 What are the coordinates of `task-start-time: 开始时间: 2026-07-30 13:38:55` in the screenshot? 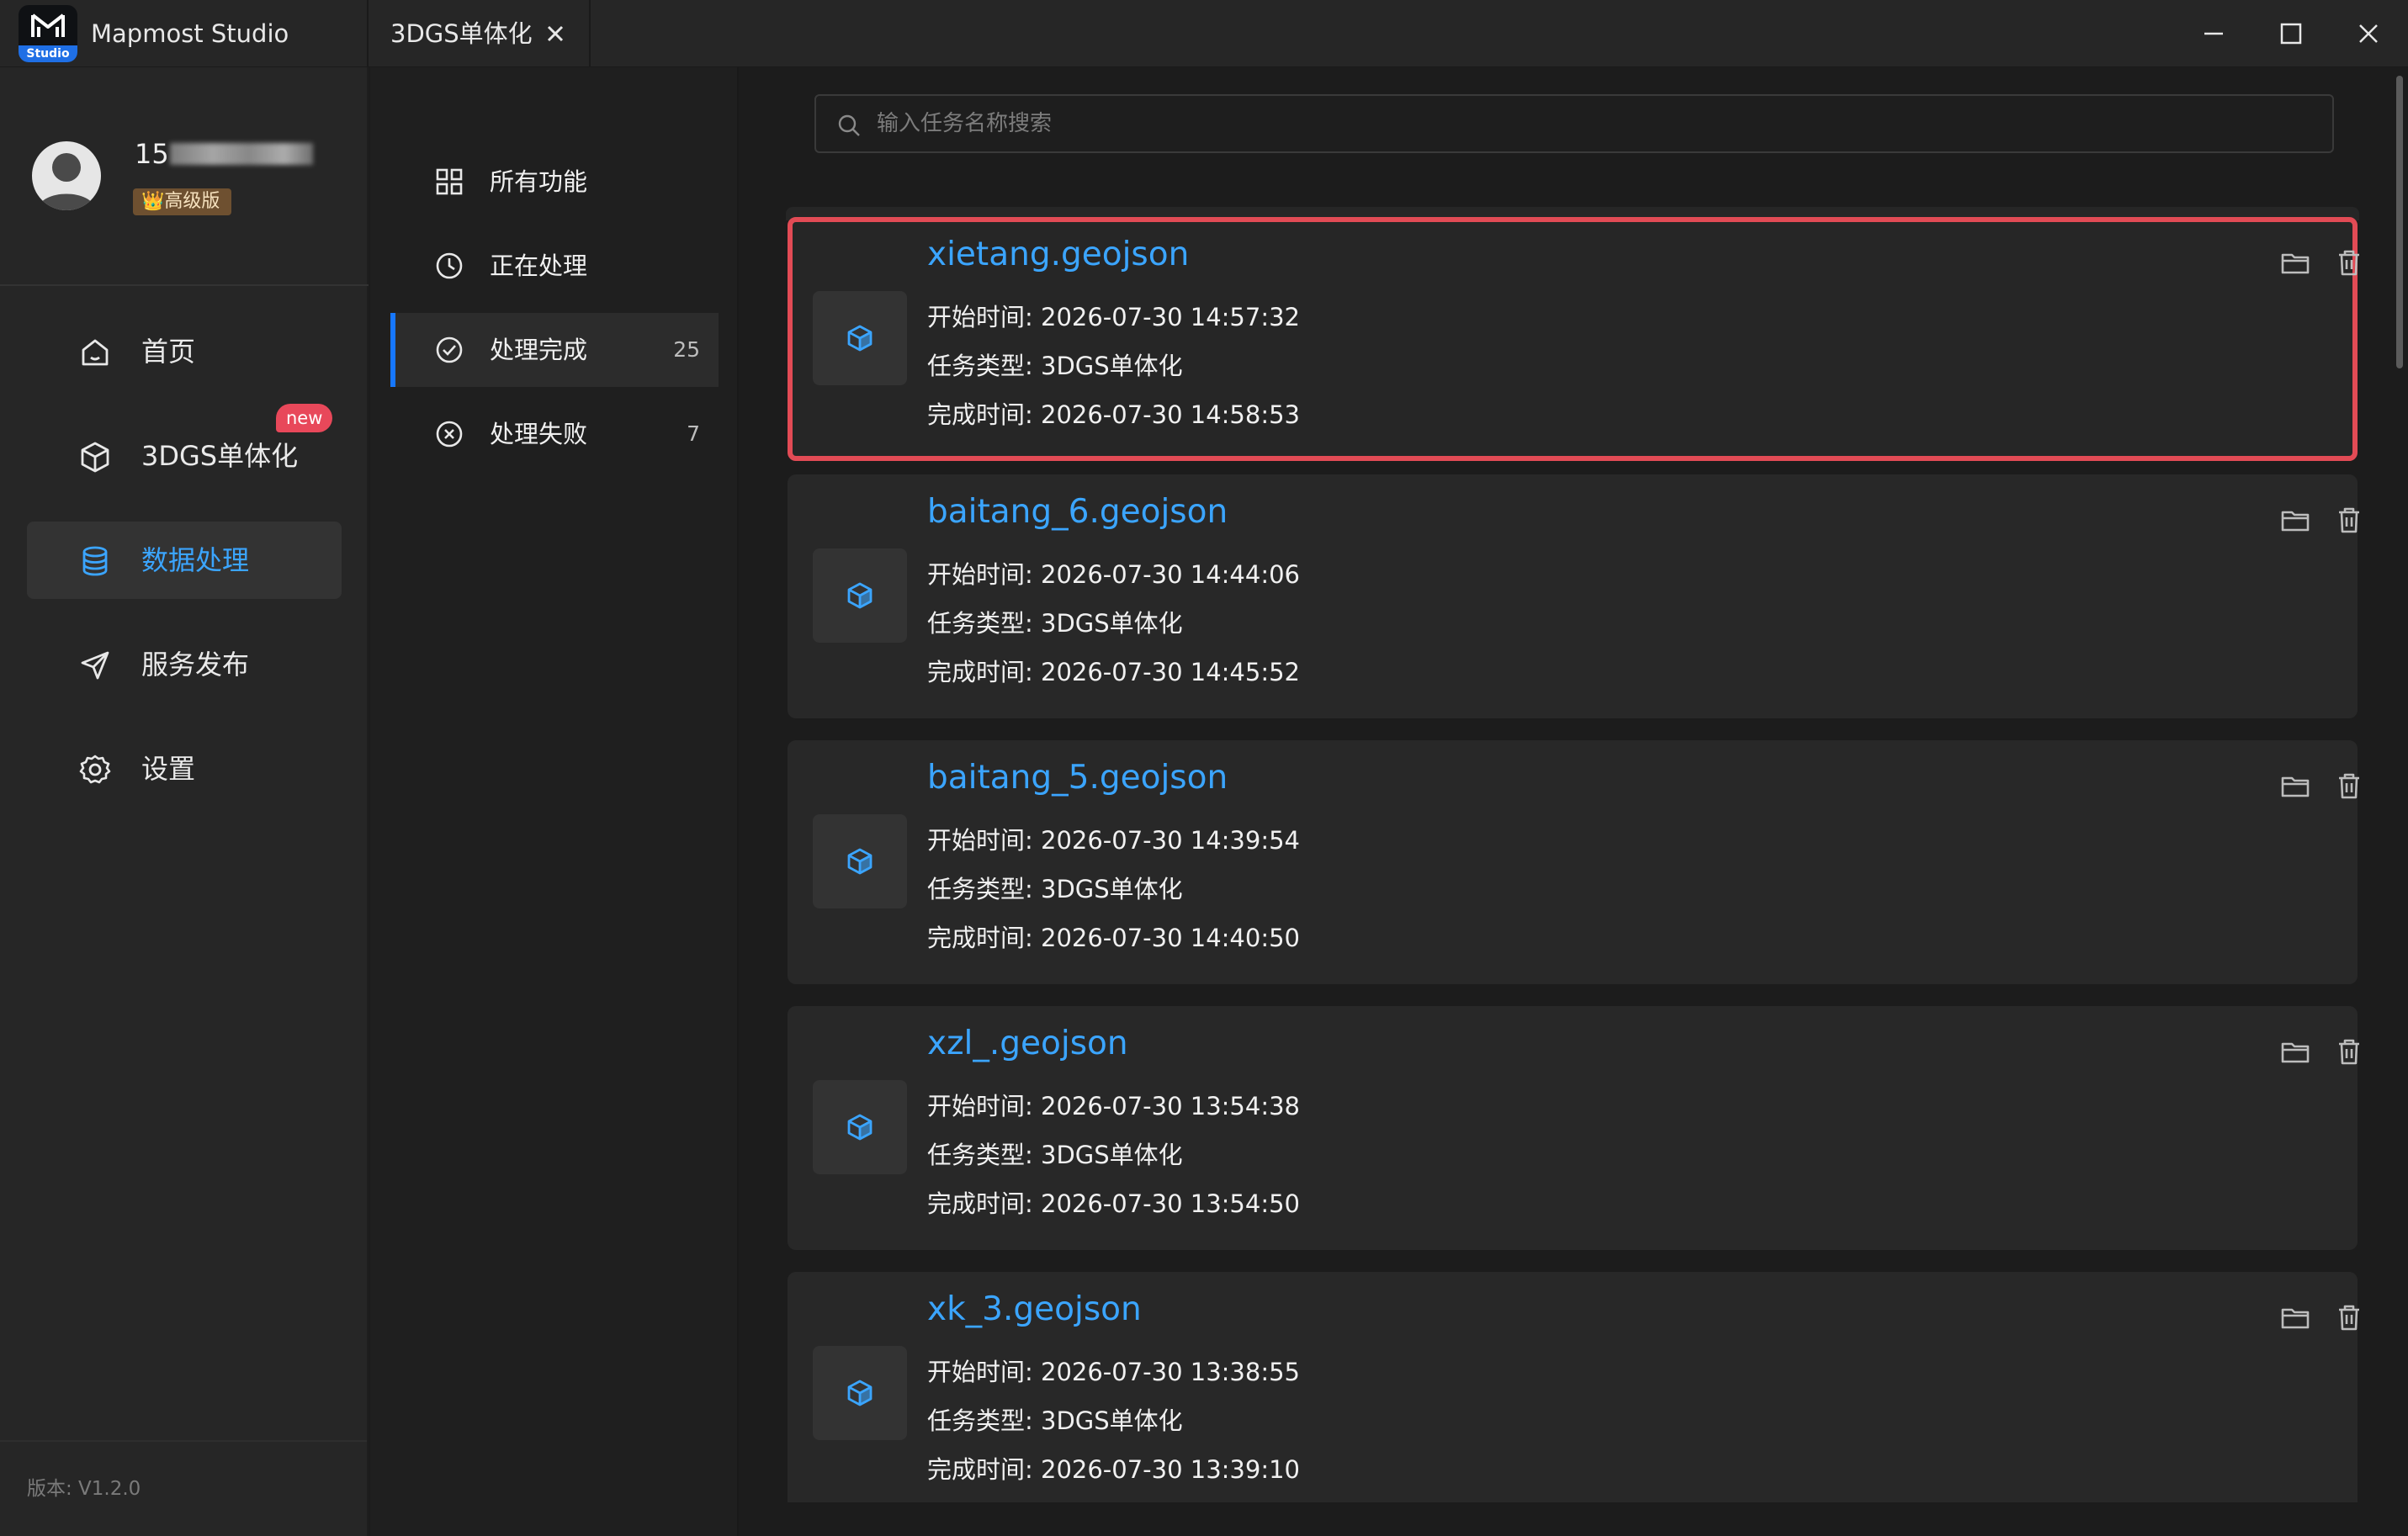 It's located at (1113, 1372).